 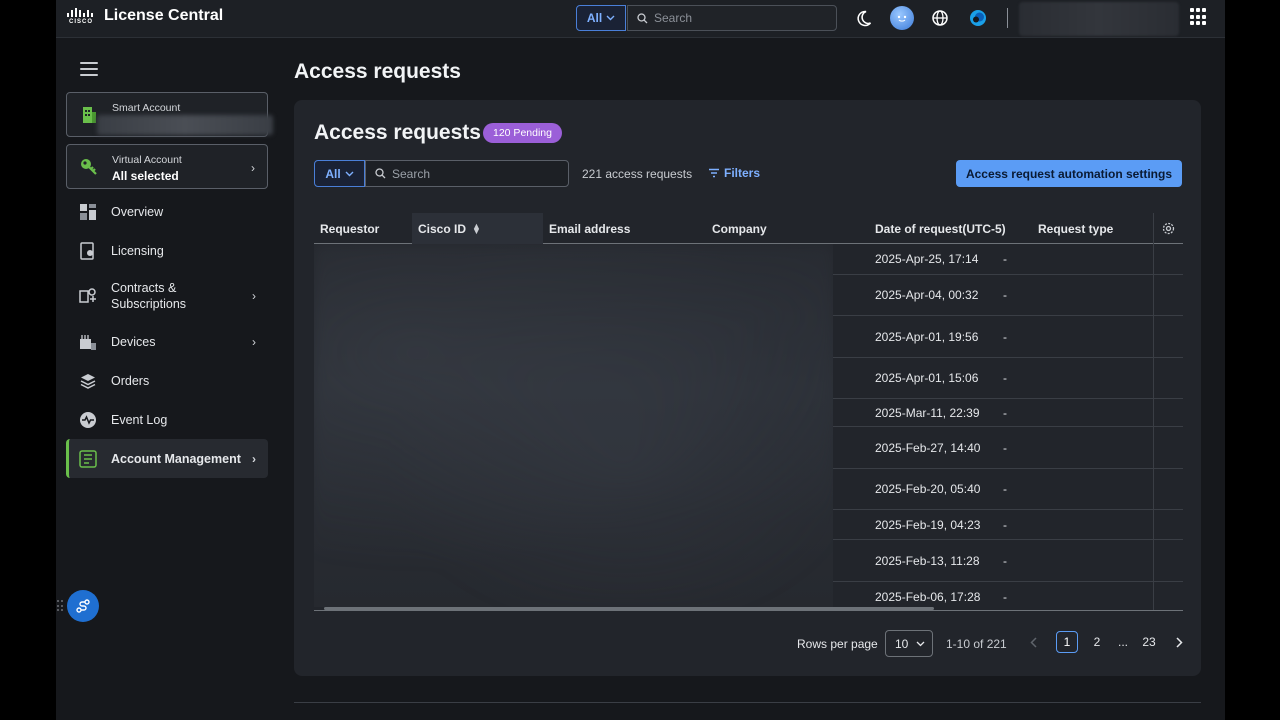 I want to click on table-search-input, so click(x=477, y=173).